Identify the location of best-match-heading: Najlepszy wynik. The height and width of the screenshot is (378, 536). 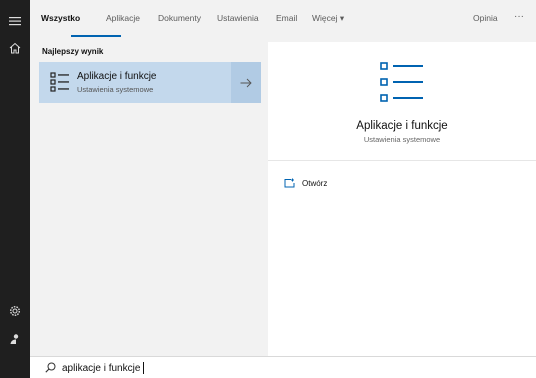
(73, 51).